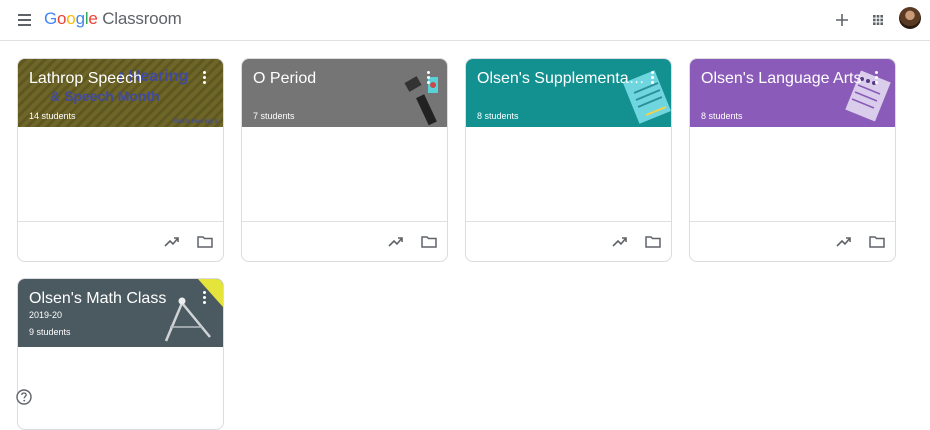 This screenshot has width=930, height=430. What do you see at coordinates (792, 93) in the screenshot?
I see `card-header: Olsen's Language Arts 8 students` at bounding box center [792, 93].